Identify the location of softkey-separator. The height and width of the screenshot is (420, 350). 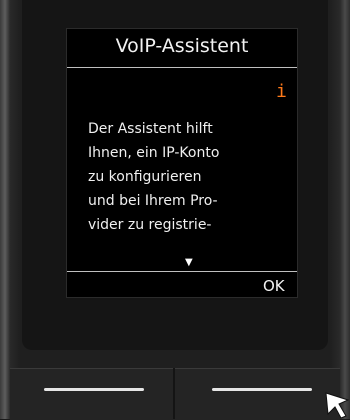
(174, 393).